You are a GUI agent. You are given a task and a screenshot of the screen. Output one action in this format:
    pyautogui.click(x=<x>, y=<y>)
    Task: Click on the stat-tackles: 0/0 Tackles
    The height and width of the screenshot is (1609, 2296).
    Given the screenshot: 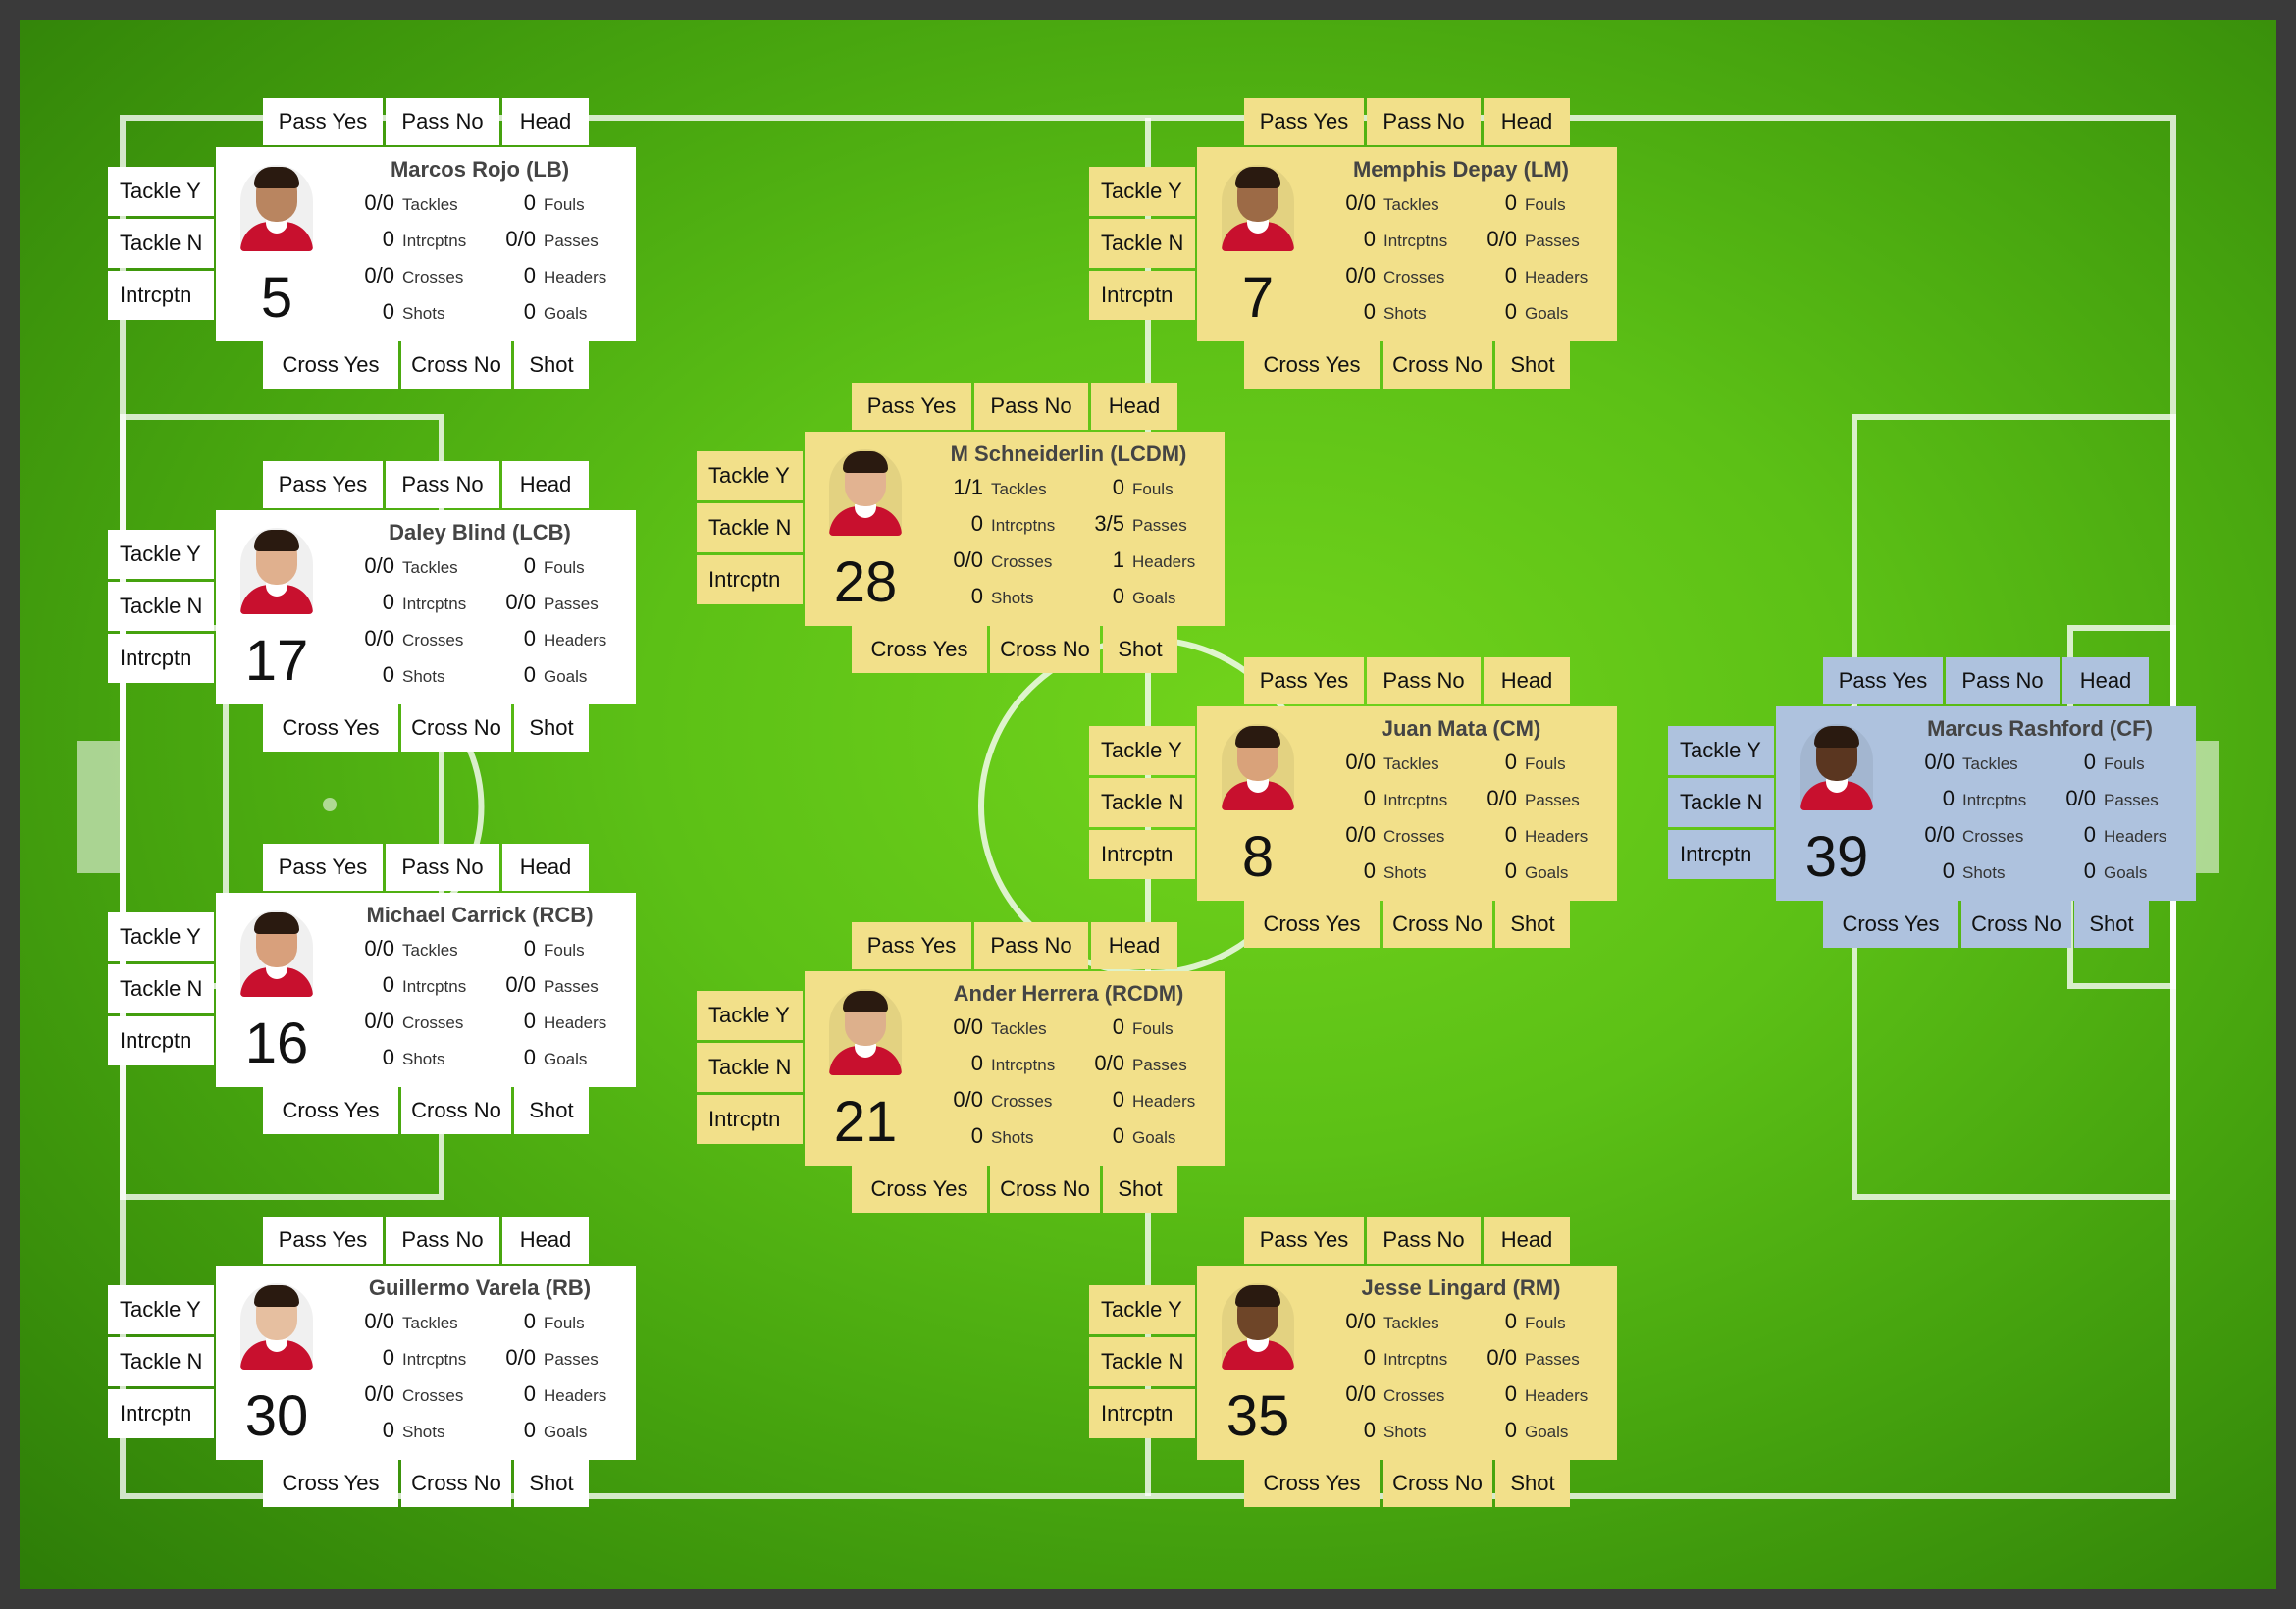 What is the action you would take?
    pyautogui.click(x=400, y=1323)
    